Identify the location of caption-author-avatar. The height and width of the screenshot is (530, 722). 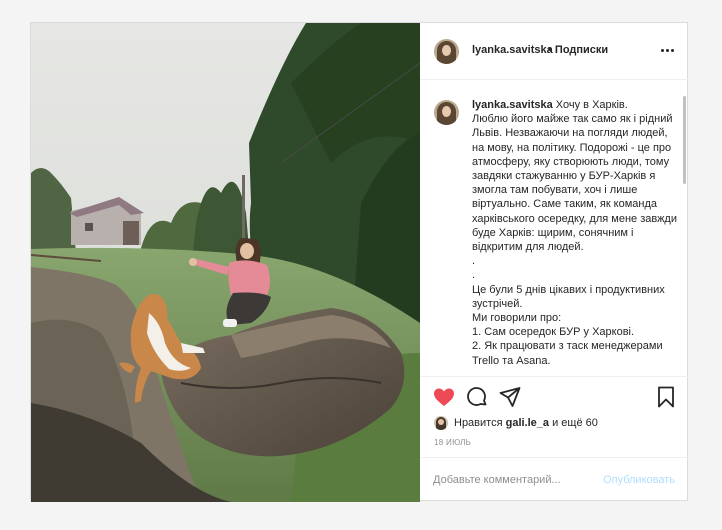
(446, 112).